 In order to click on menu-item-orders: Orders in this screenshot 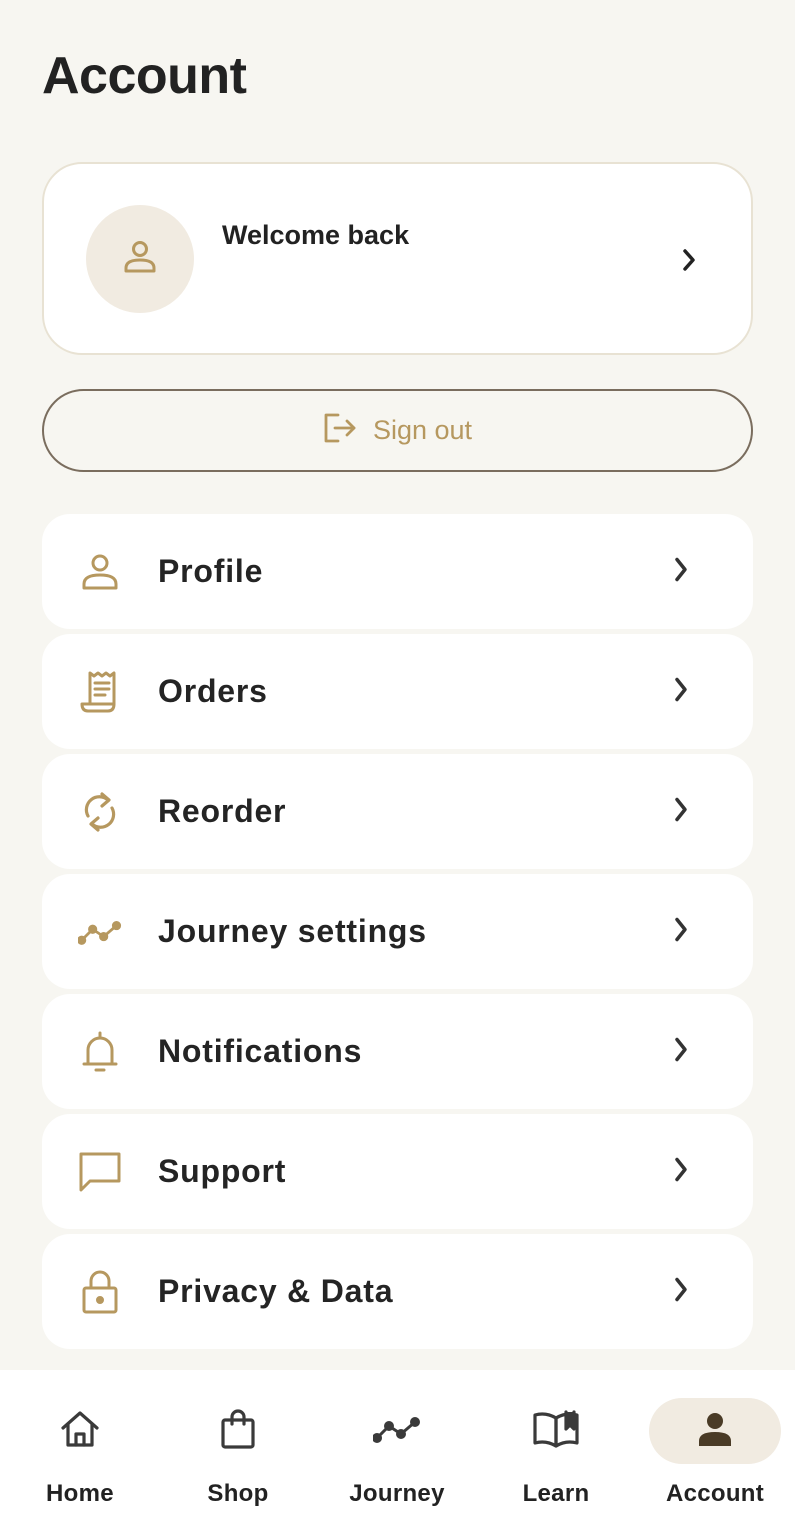, I will do `click(397, 691)`.